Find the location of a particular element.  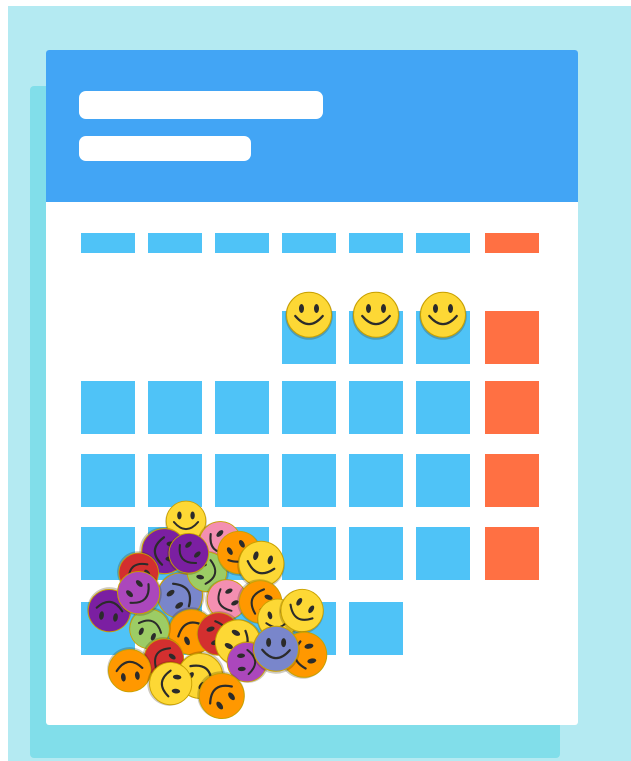

title-placeholder-bar is located at coordinates (201, 105).